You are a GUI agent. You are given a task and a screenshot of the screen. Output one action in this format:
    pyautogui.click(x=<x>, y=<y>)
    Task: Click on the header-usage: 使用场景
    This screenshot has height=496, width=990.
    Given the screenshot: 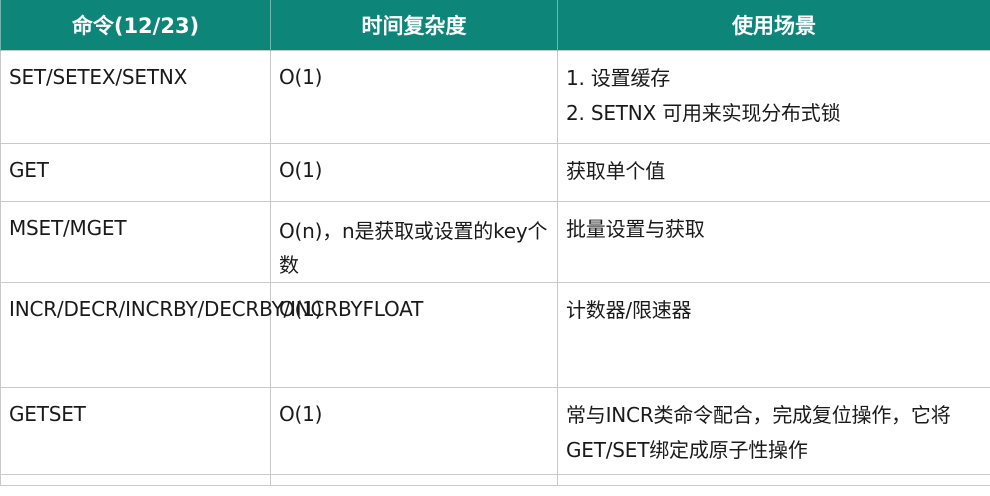 What is the action you would take?
    pyautogui.click(x=773, y=25)
    